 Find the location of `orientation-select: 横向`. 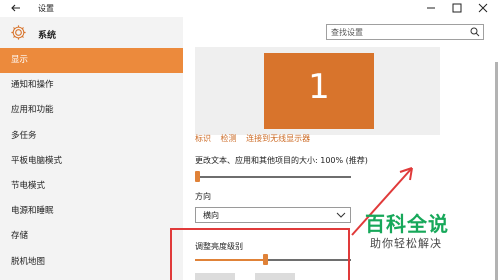

orientation-select: 横向 is located at coordinates (273, 215).